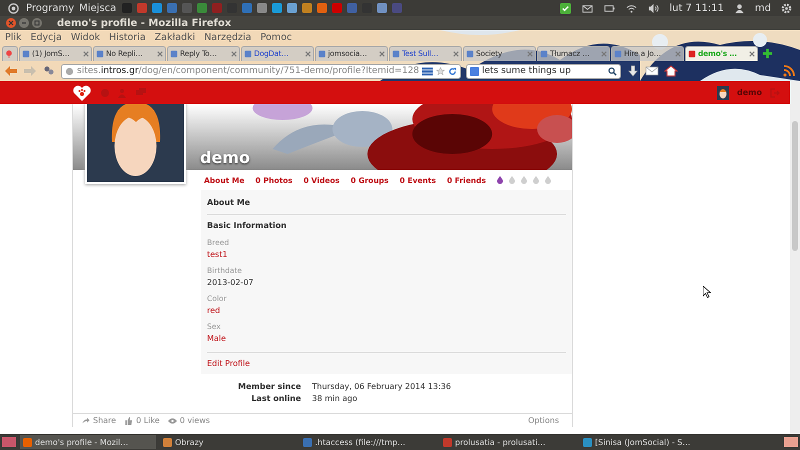 Image resolution: width=800 pixels, height=450 pixels. Describe the element at coordinates (671, 71) in the screenshot. I see `home-icon` at that location.